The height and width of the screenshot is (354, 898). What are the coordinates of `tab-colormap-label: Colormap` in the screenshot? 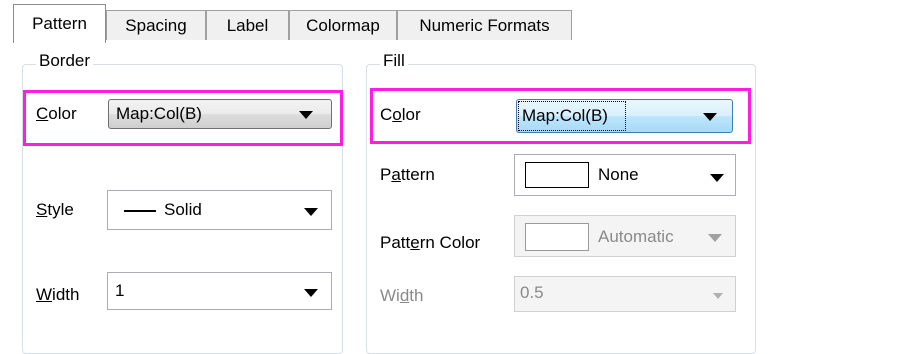 It's located at (343, 25).